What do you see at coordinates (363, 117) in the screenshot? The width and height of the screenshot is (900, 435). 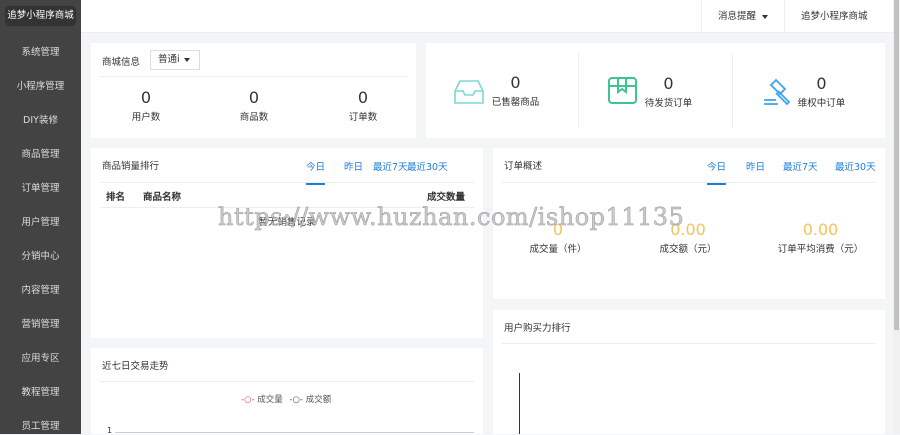 I see `stat-label: 订单数` at bounding box center [363, 117].